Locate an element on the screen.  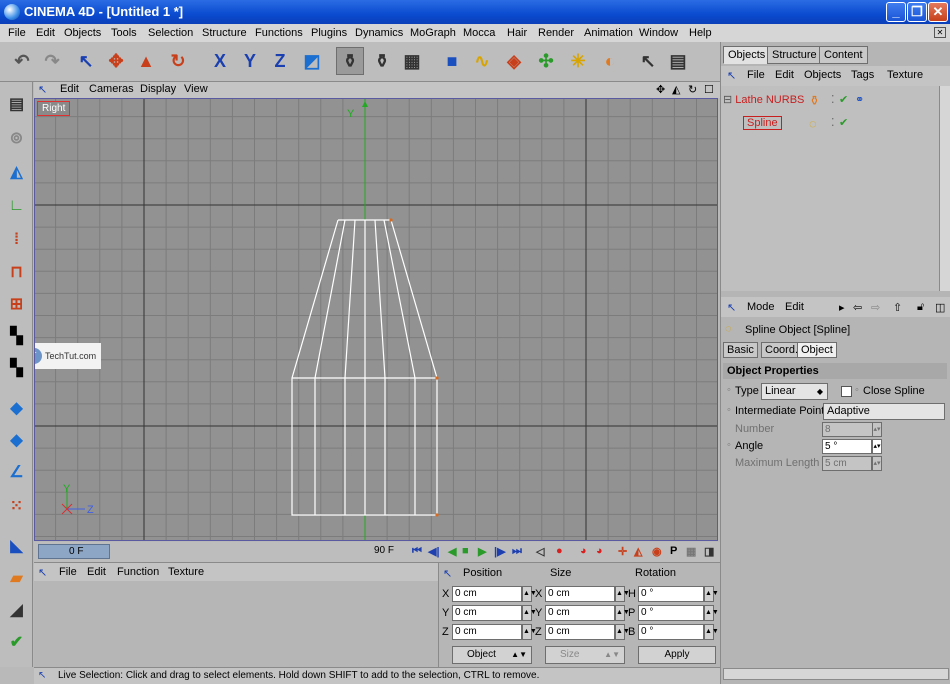
object-name-lathe: Lathe NURBS is located at coordinates (769, 100).